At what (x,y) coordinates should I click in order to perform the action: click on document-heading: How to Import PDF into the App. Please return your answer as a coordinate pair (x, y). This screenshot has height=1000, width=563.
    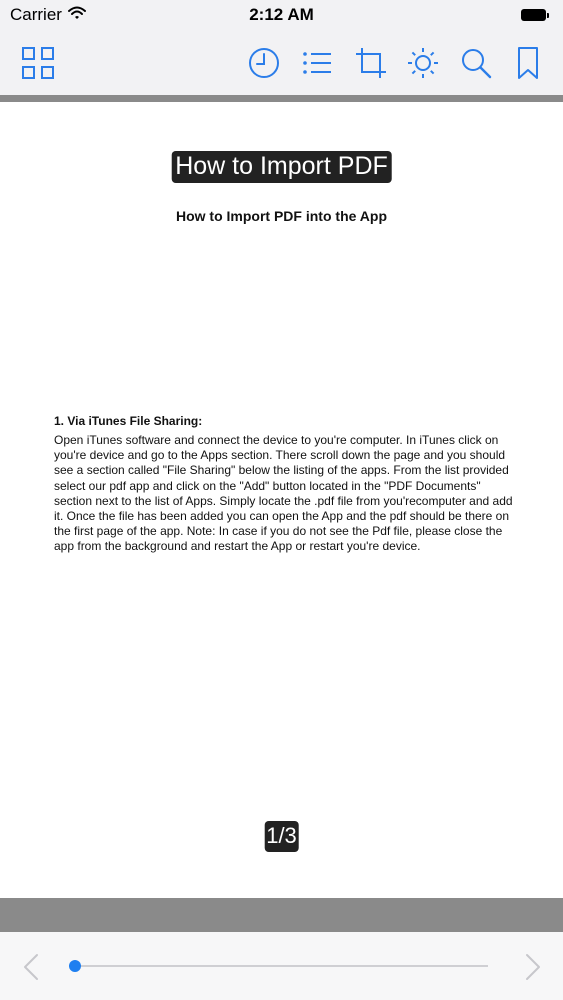
    Looking at the image, I should click on (281, 216).